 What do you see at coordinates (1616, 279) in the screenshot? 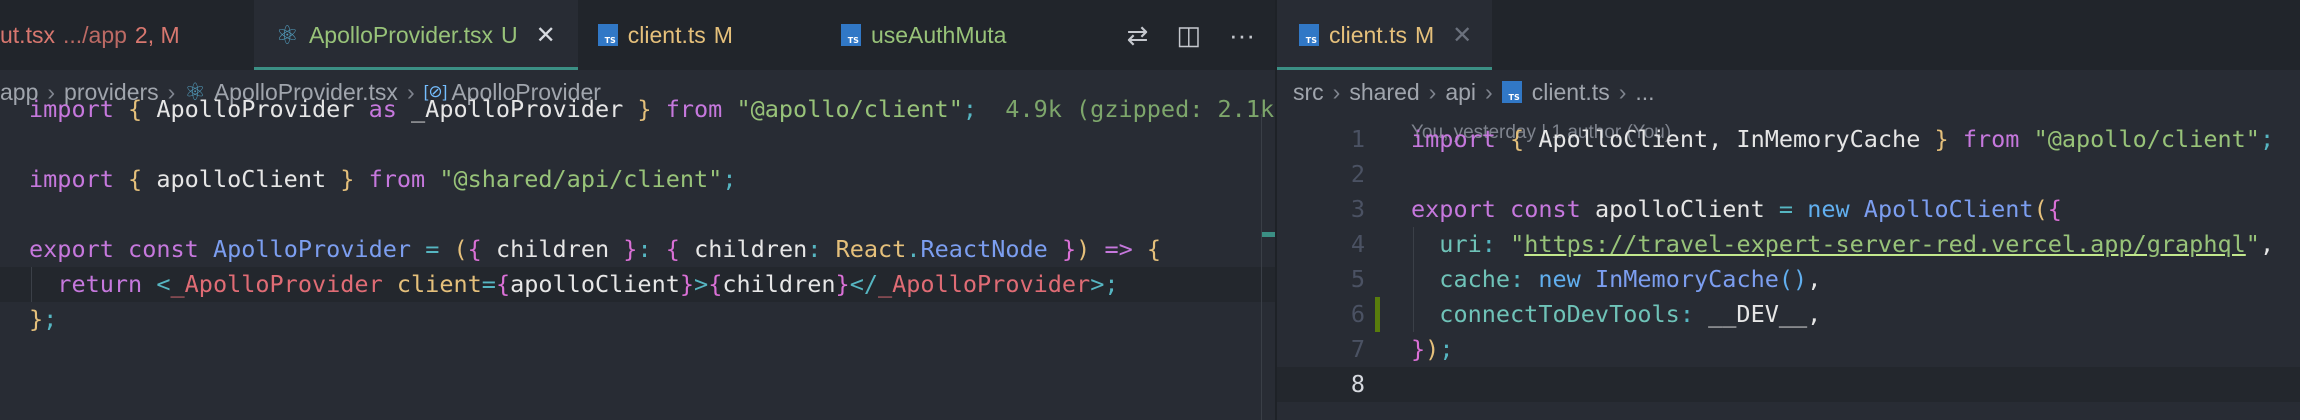
I see `code-text: cache: new InMemoryCache(),` at bounding box center [1616, 279].